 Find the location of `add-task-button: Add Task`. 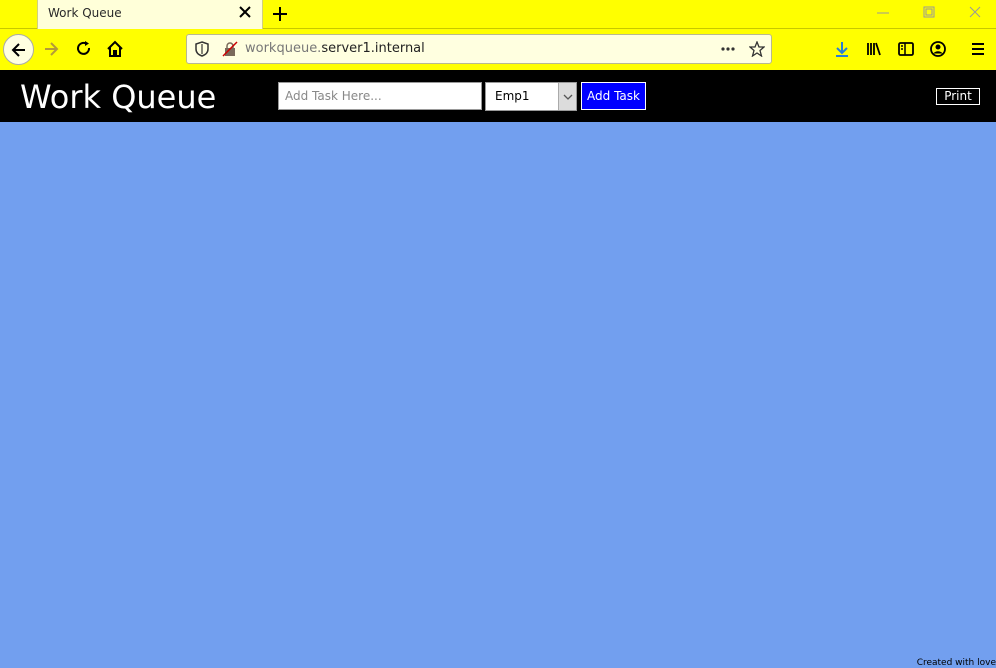

add-task-button: Add Task is located at coordinates (613, 96).